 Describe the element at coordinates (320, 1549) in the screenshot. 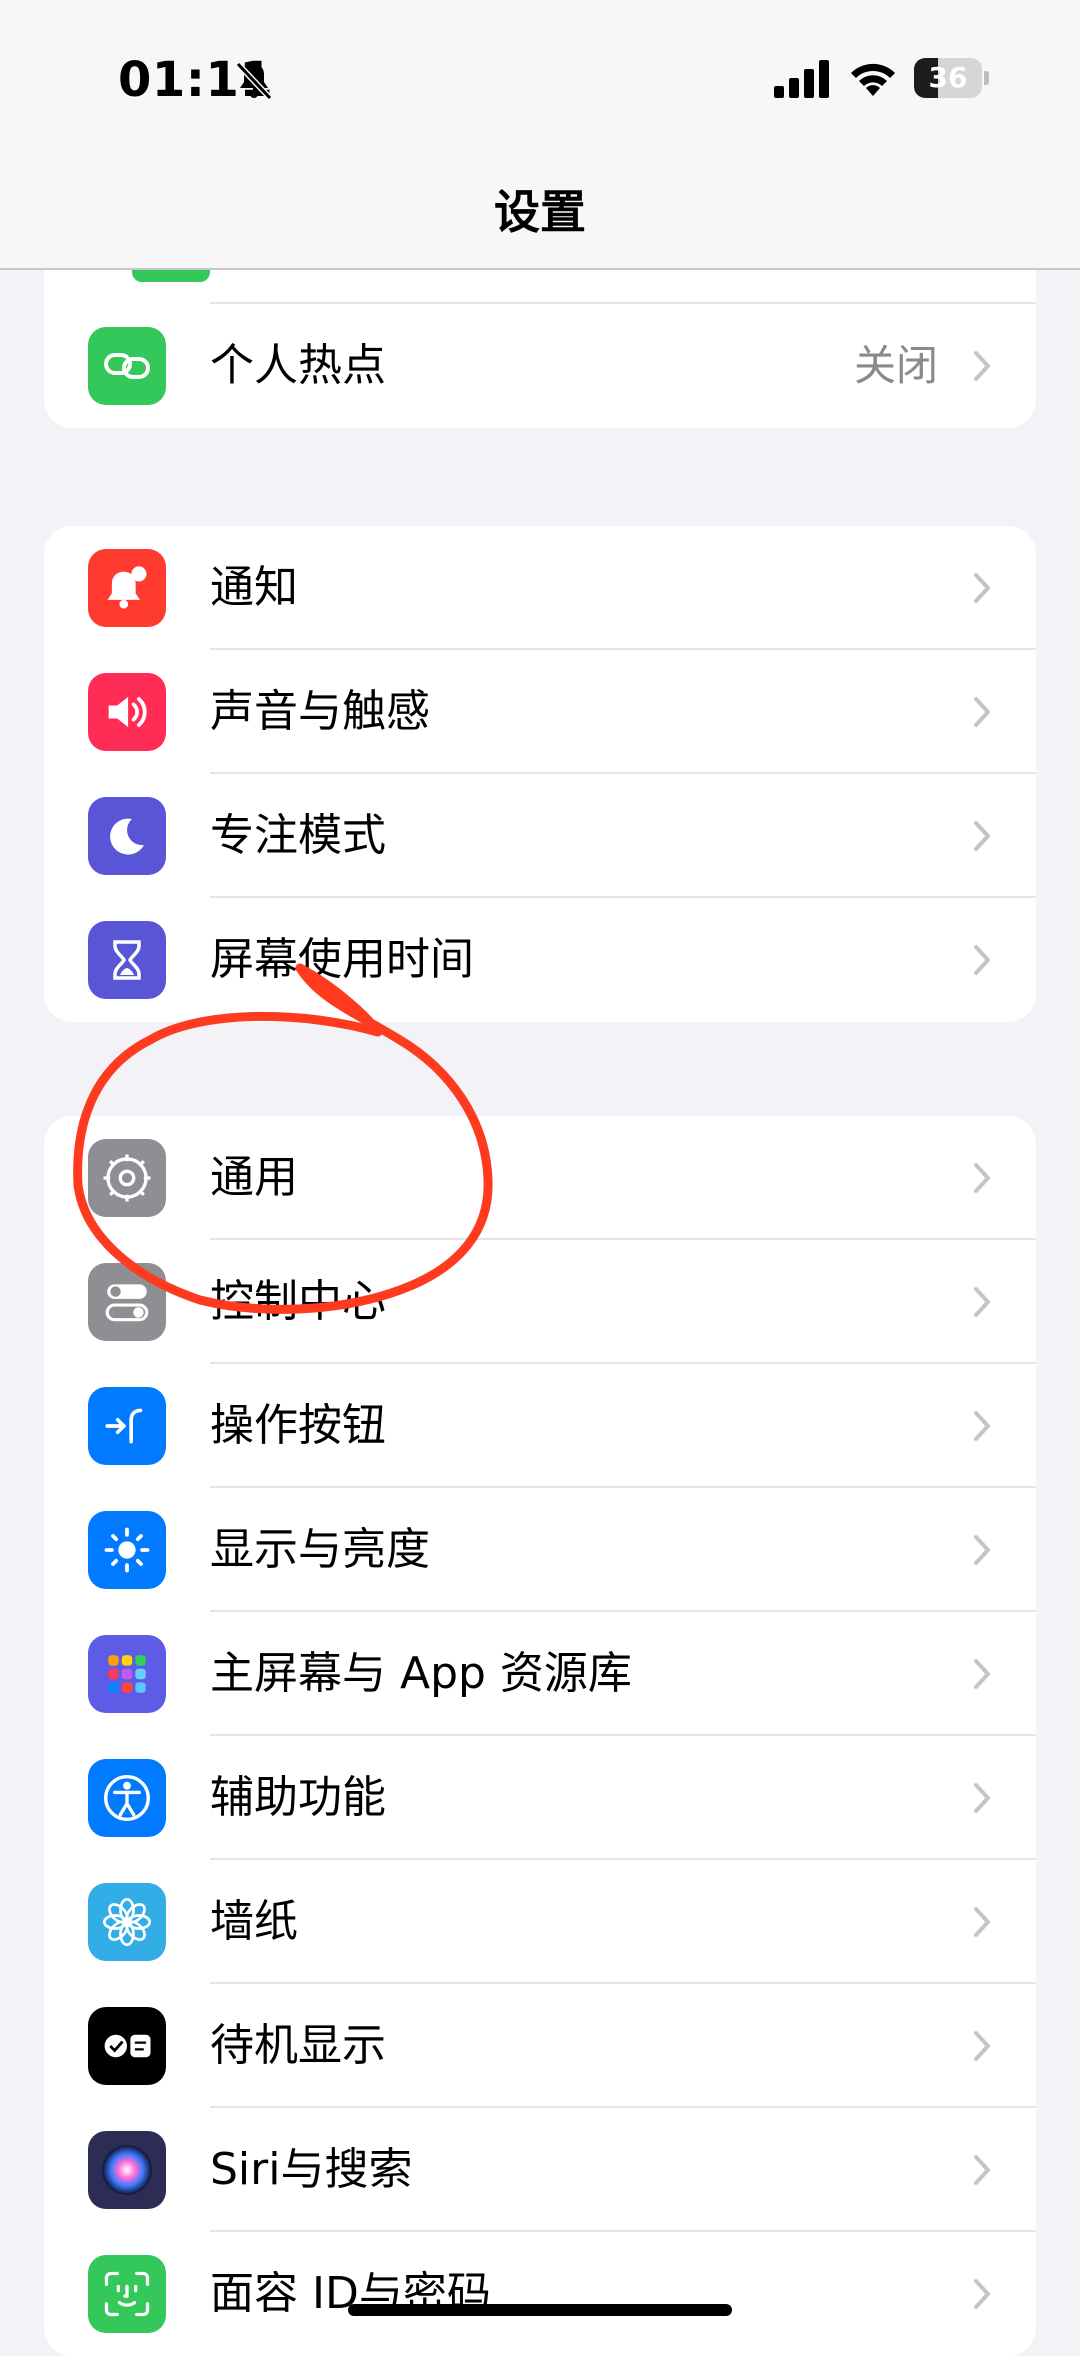

I see `row-label: 显示与亮度` at that location.